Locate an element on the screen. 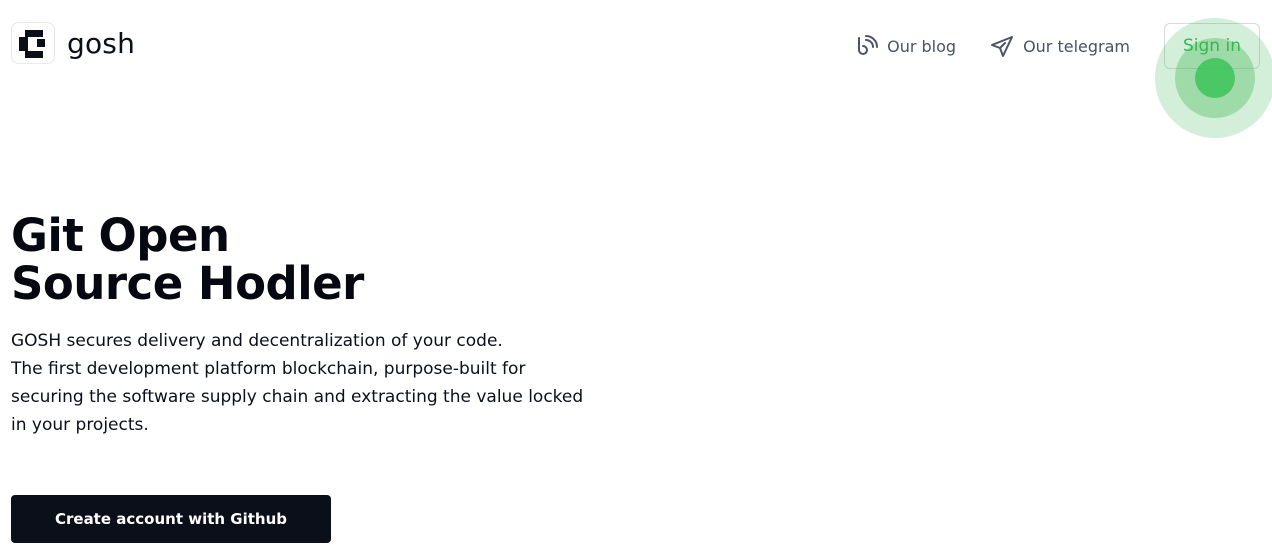 The height and width of the screenshot is (558, 1272). nav-blog-link: Our blog is located at coordinates (905, 46).